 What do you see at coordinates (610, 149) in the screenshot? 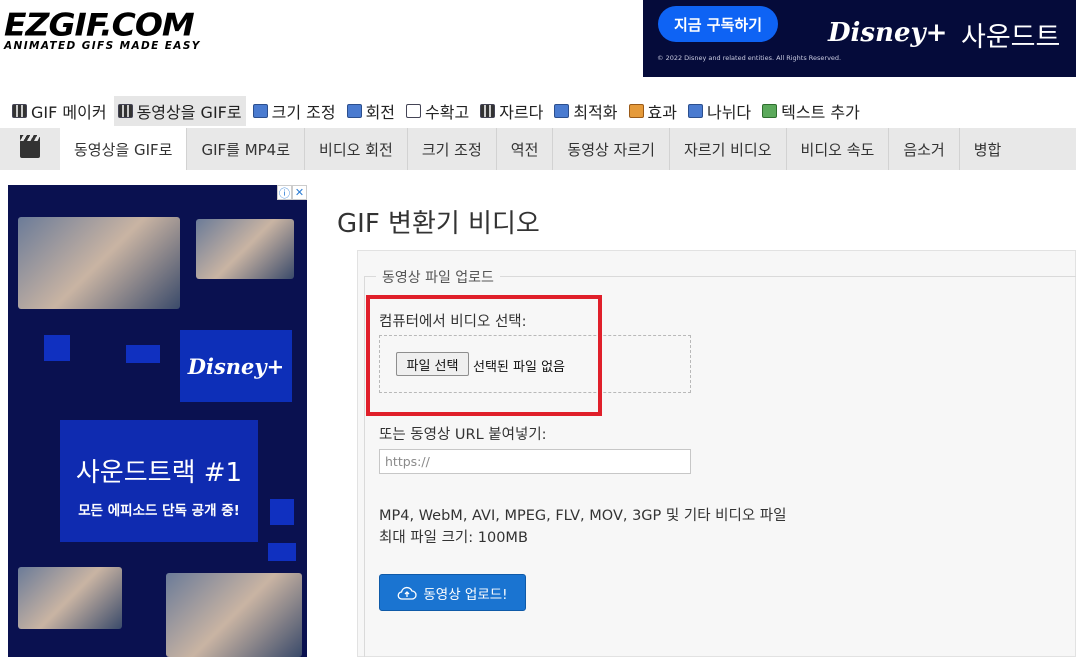
I see `tab-crop-video: 동영상 자르기` at bounding box center [610, 149].